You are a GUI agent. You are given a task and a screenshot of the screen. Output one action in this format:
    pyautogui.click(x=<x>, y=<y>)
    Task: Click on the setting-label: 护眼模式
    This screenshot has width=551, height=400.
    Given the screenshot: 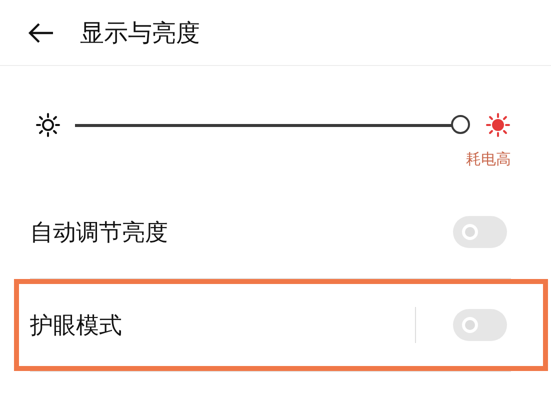 What is the action you would take?
    pyautogui.click(x=76, y=326)
    